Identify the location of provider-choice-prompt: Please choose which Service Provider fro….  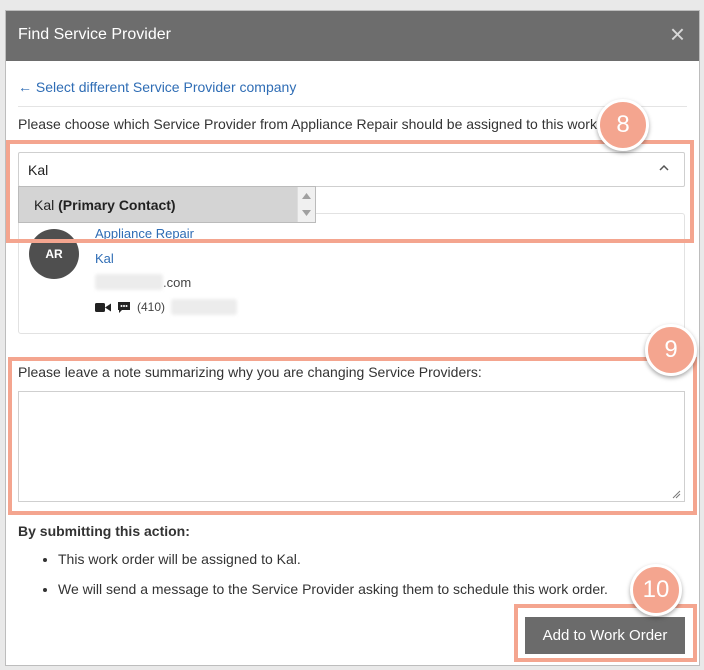
(328, 124).